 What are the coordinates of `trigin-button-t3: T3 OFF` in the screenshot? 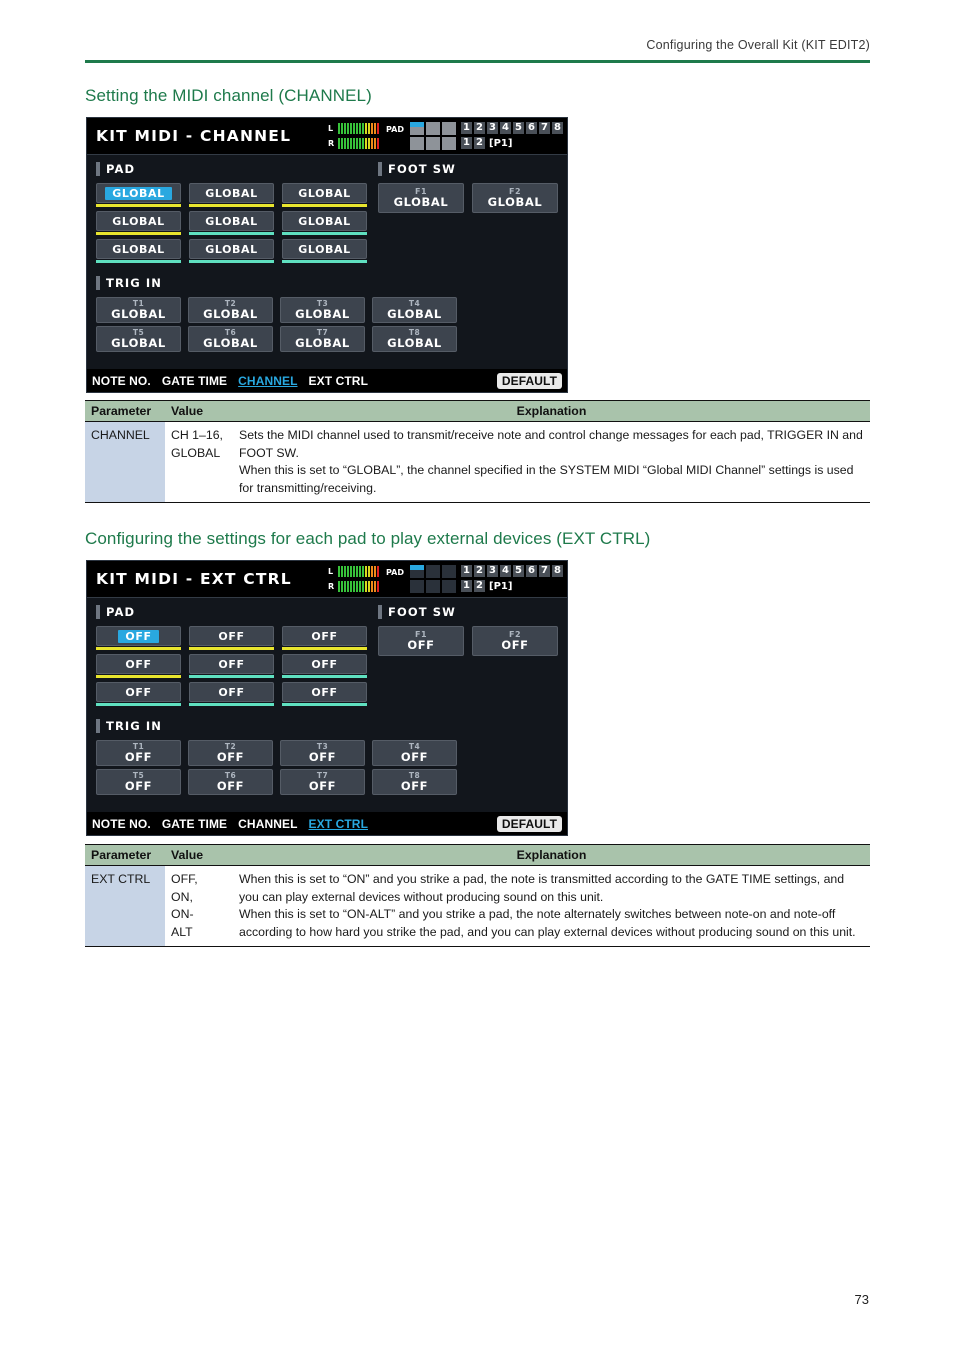 It's located at (322, 753).